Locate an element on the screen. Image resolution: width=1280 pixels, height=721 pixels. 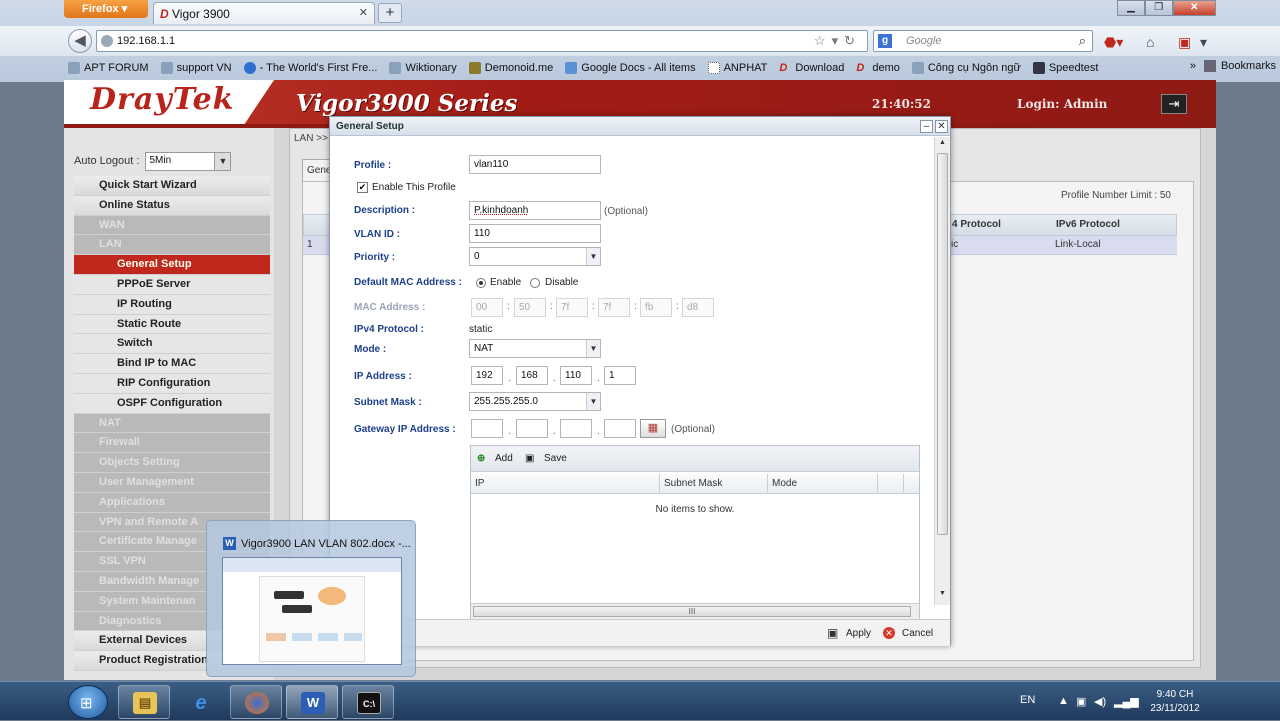
mac-octet-5: fb is located at coordinates (656, 307).